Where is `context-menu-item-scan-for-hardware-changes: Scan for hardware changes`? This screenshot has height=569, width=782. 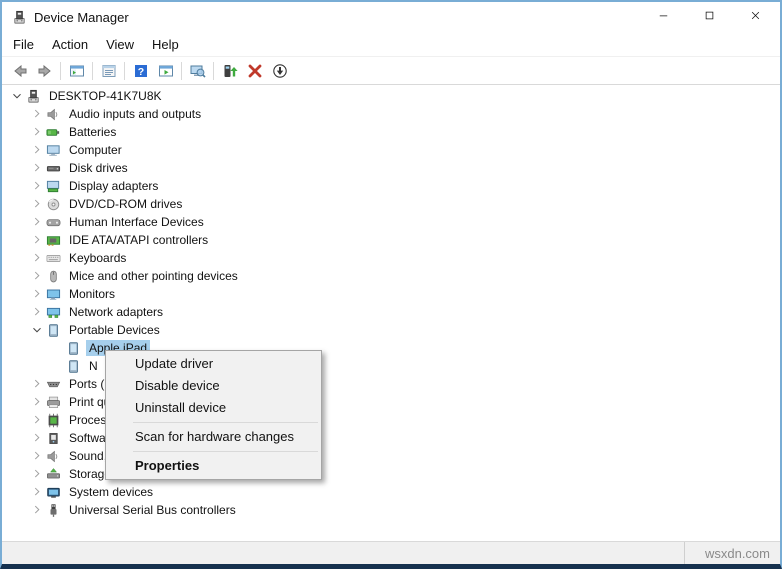 context-menu-item-scan-for-hardware-changes: Scan for hardware changes is located at coordinates (213, 437).